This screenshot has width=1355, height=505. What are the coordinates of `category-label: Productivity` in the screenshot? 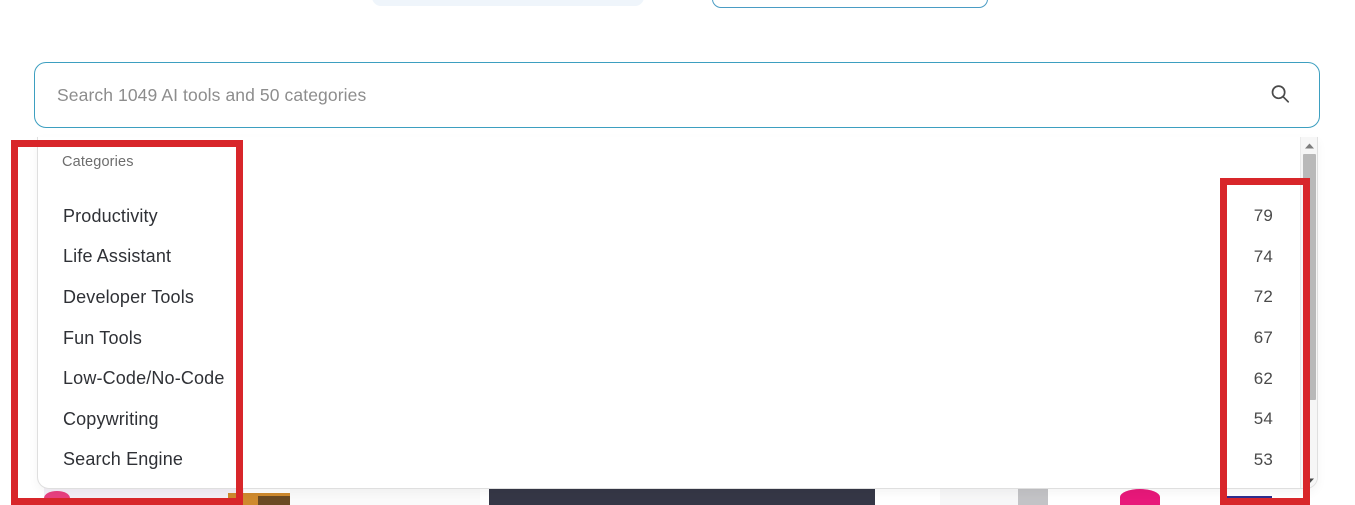 It's located at (110, 215).